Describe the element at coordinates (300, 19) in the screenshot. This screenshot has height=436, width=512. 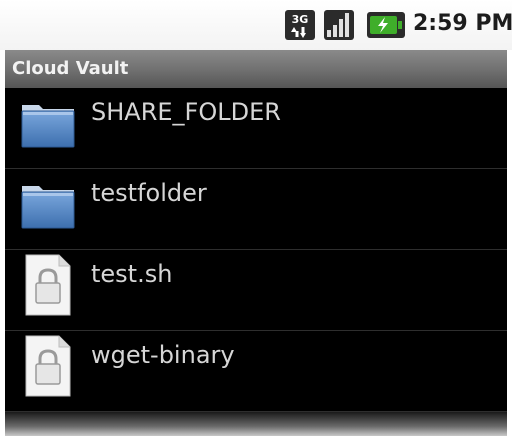
I see `svg-text: 3G` at that location.